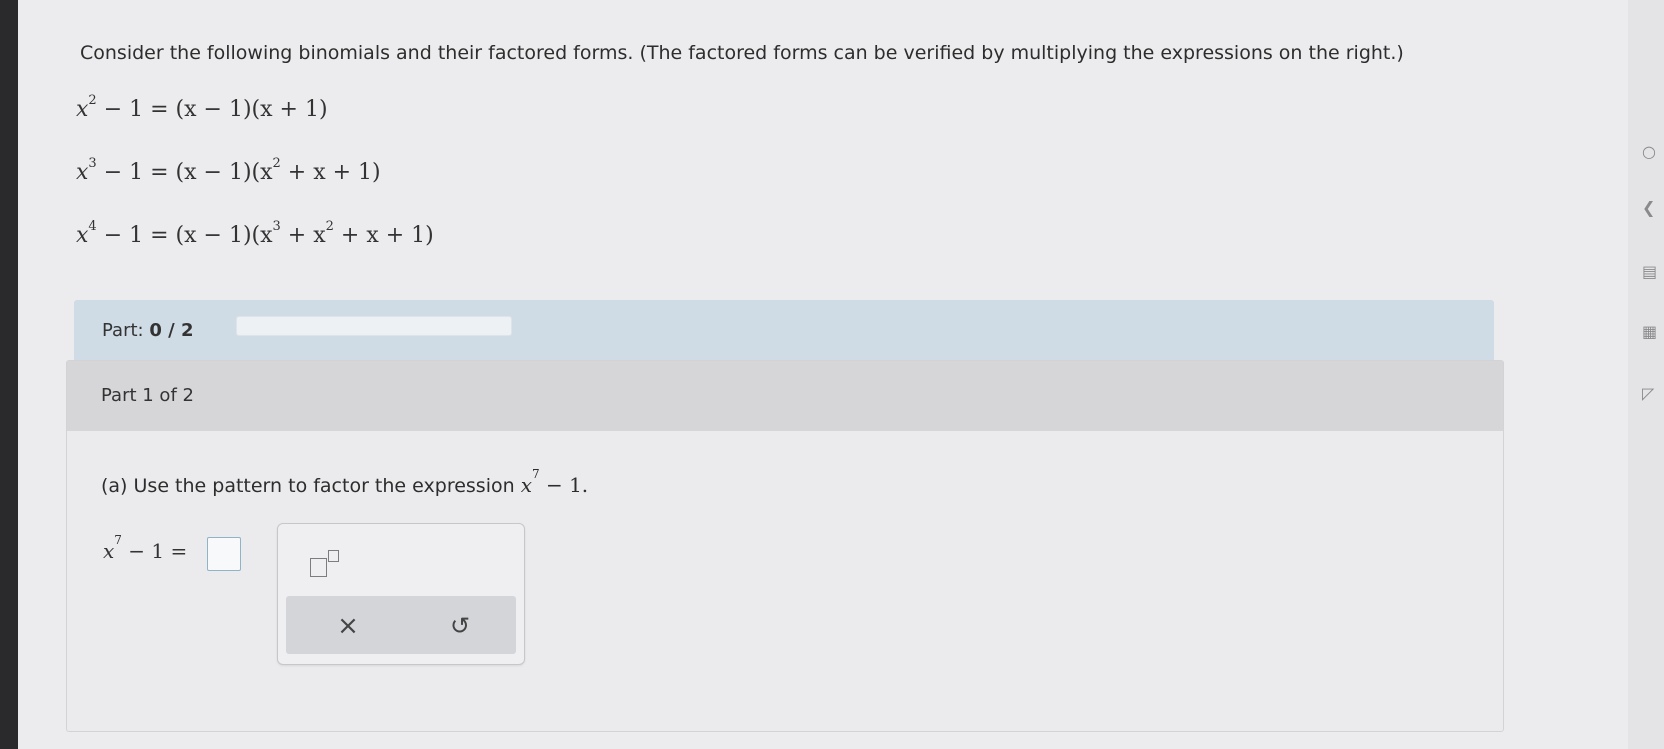  What do you see at coordinates (1648, 393) in the screenshot?
I see `mail-icon: ◸` at bounding box center [1648, 393].